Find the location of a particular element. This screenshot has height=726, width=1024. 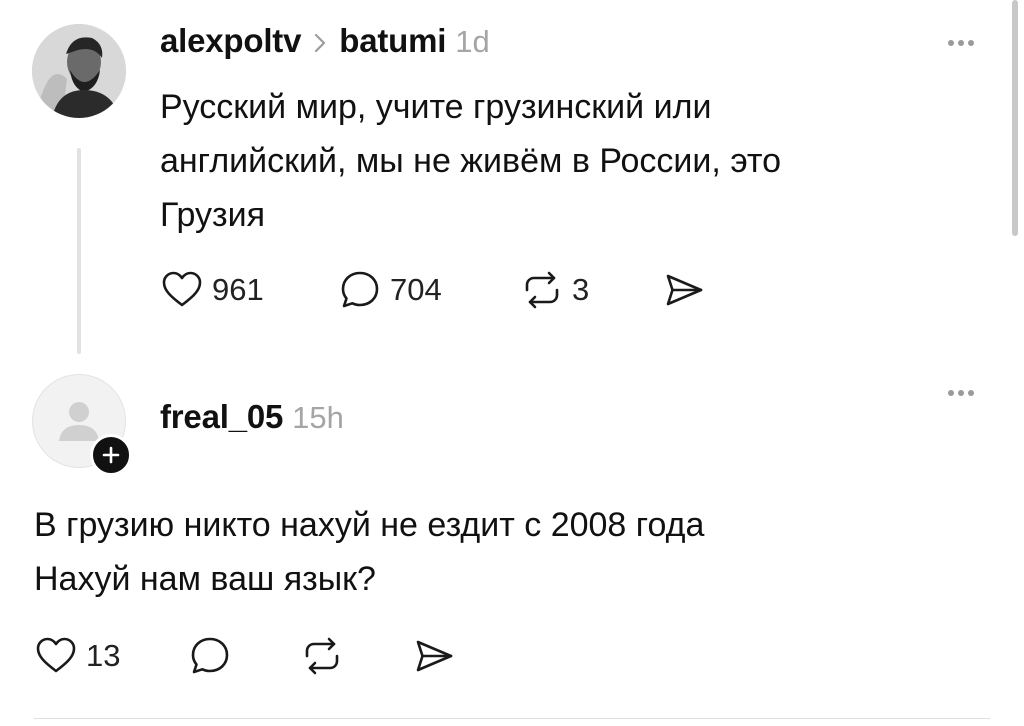

repost-count: 3 is located at coordinates (581, 289).